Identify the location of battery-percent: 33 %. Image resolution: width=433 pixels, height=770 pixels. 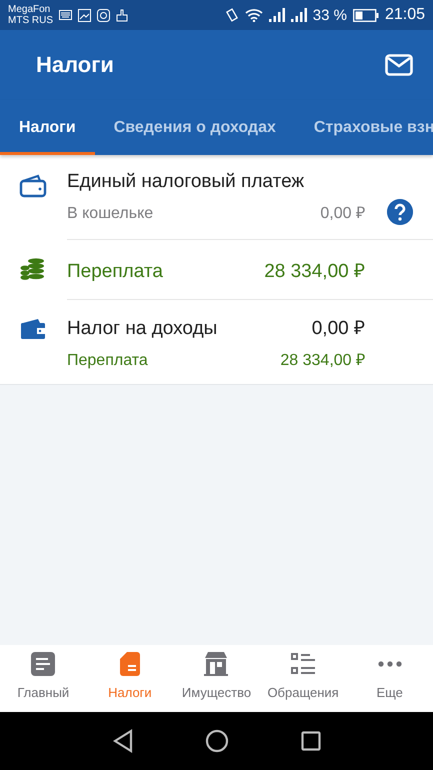
(329, 15).